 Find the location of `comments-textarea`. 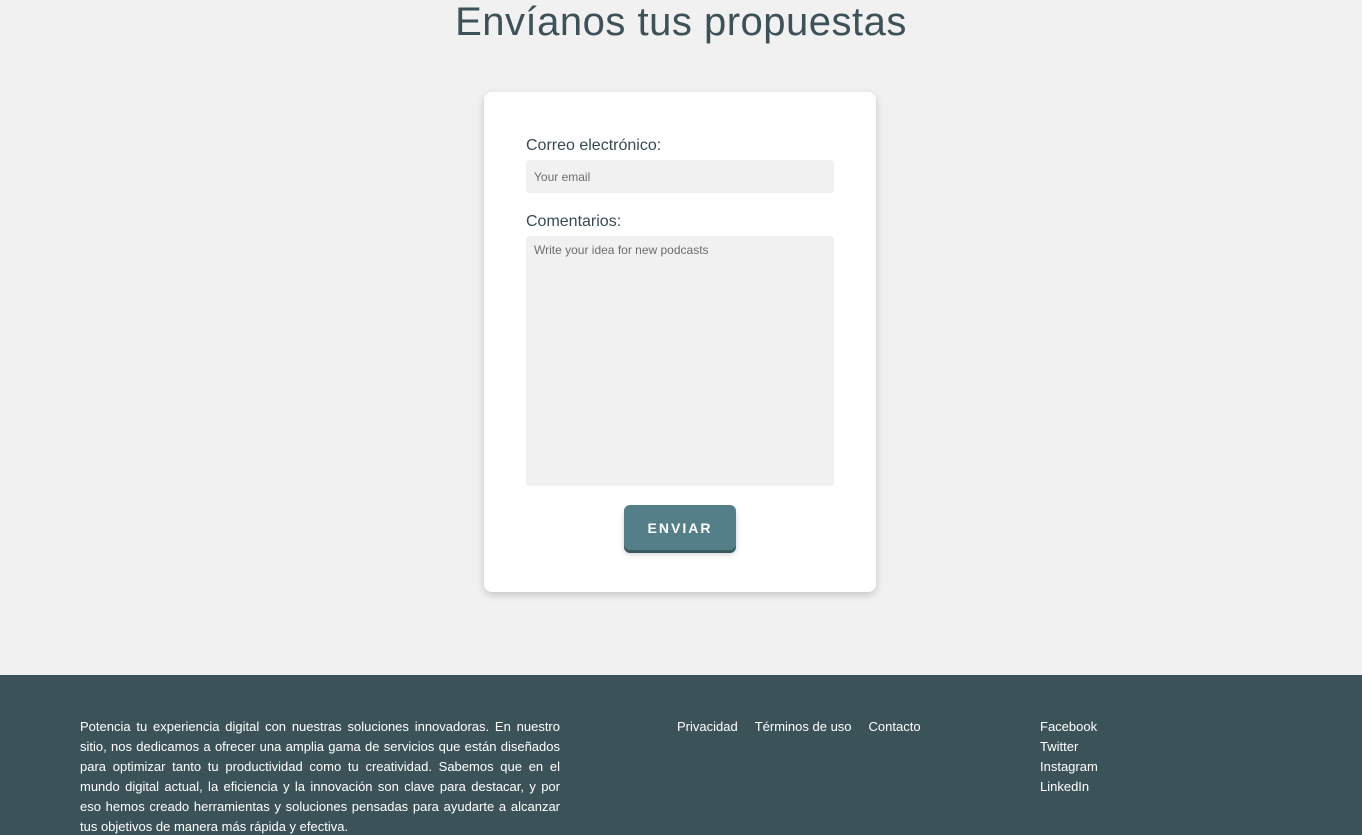

comments-textarea is located at coordinates (680, 361).